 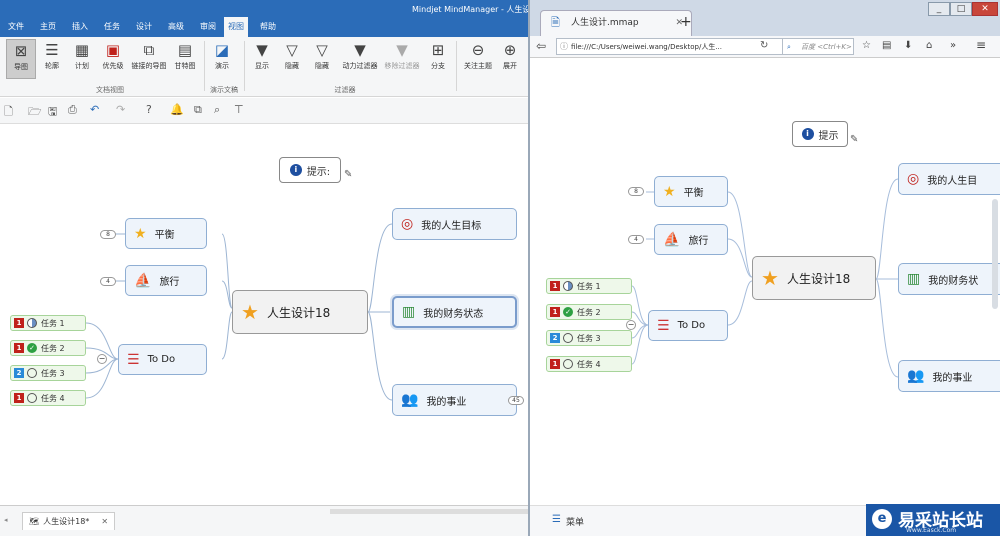 What do you see at coordinates (961, 9) in the screenshot?
I see `maximize-button: □` at bounding box center [961, 9].